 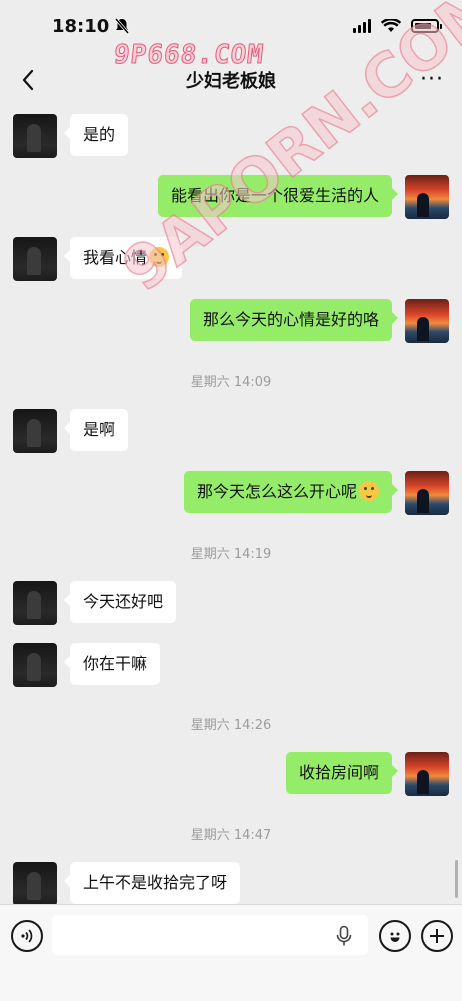 What do you see at coordinates (338, 772) in the screenshot?
I see `message-text: 收拾房间啊` at bounding box center [338, 772].